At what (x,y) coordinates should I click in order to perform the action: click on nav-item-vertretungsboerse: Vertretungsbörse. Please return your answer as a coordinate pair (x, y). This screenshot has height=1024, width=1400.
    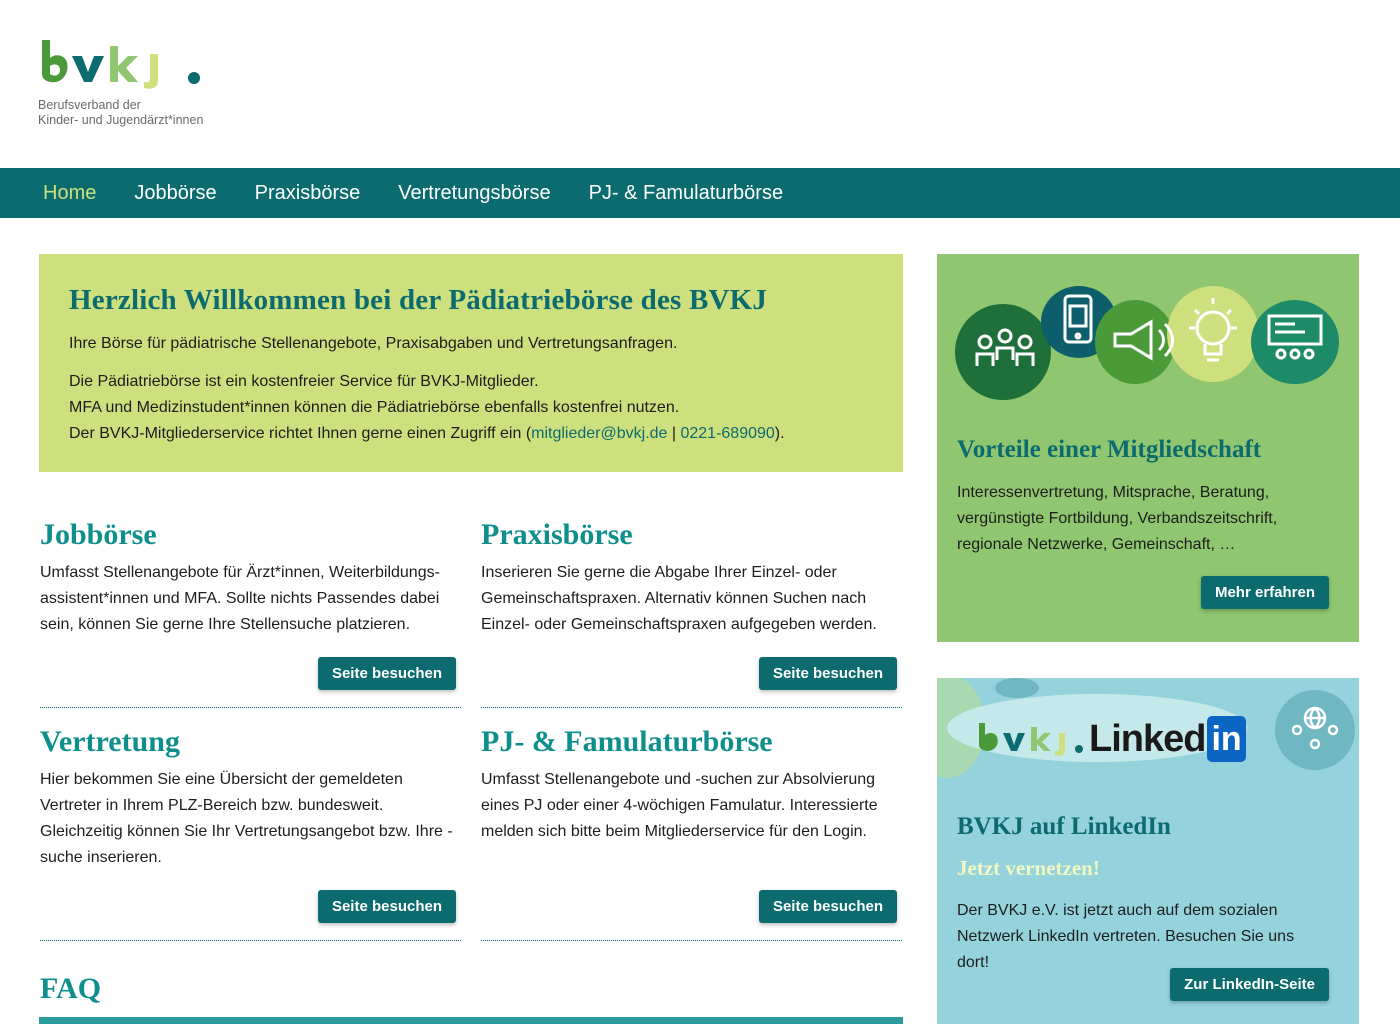
    Looking at the image, I should click on (474, 193).